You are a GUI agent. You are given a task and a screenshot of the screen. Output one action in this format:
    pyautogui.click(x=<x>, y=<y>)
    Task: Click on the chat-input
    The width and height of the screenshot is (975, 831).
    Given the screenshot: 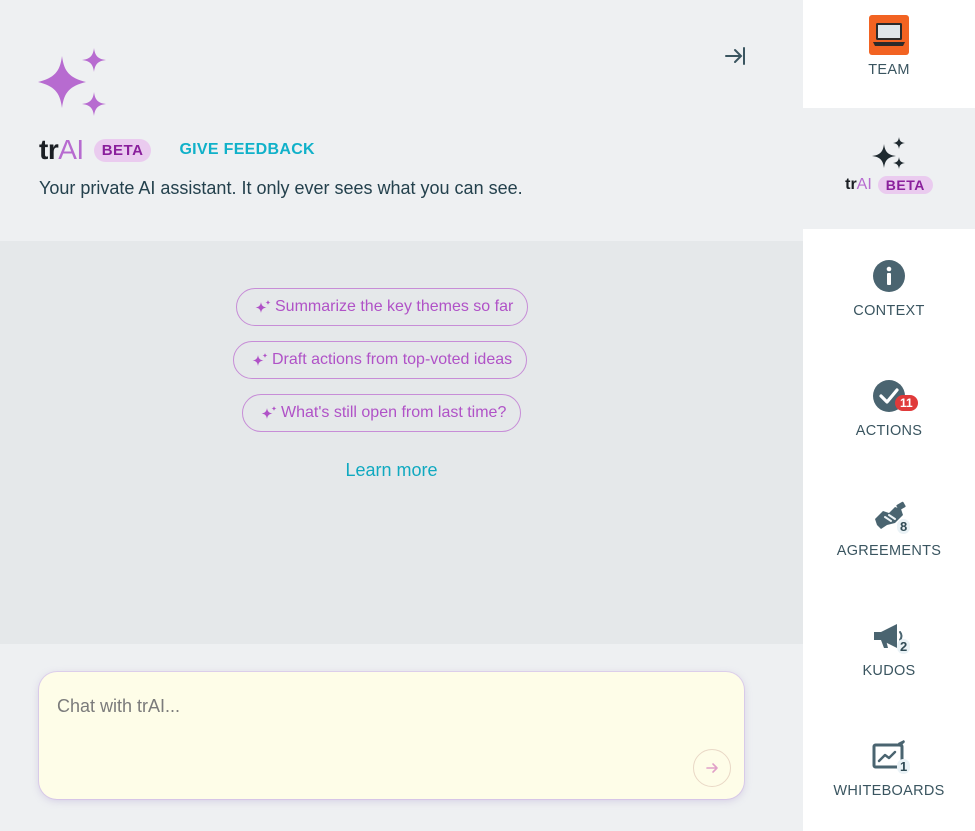 What is the action you would take?
    pyautogui.click(x=367, y=706)
    